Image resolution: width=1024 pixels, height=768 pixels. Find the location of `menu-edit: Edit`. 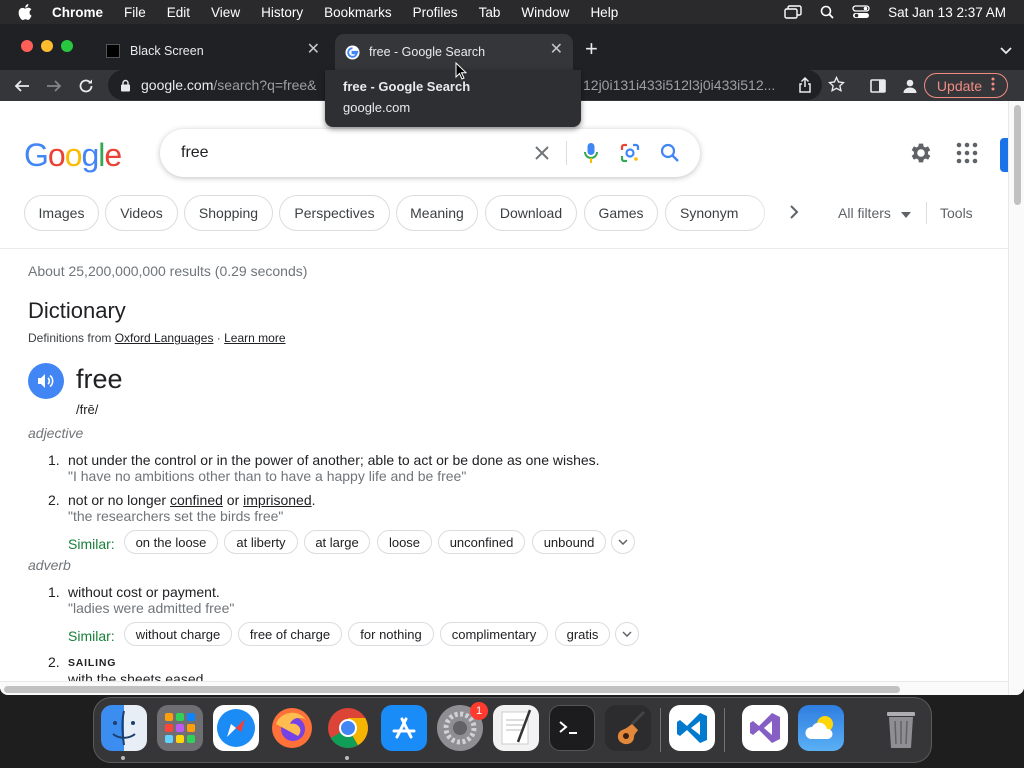

menu-edit: Edit is located at coordinates (178, 12).